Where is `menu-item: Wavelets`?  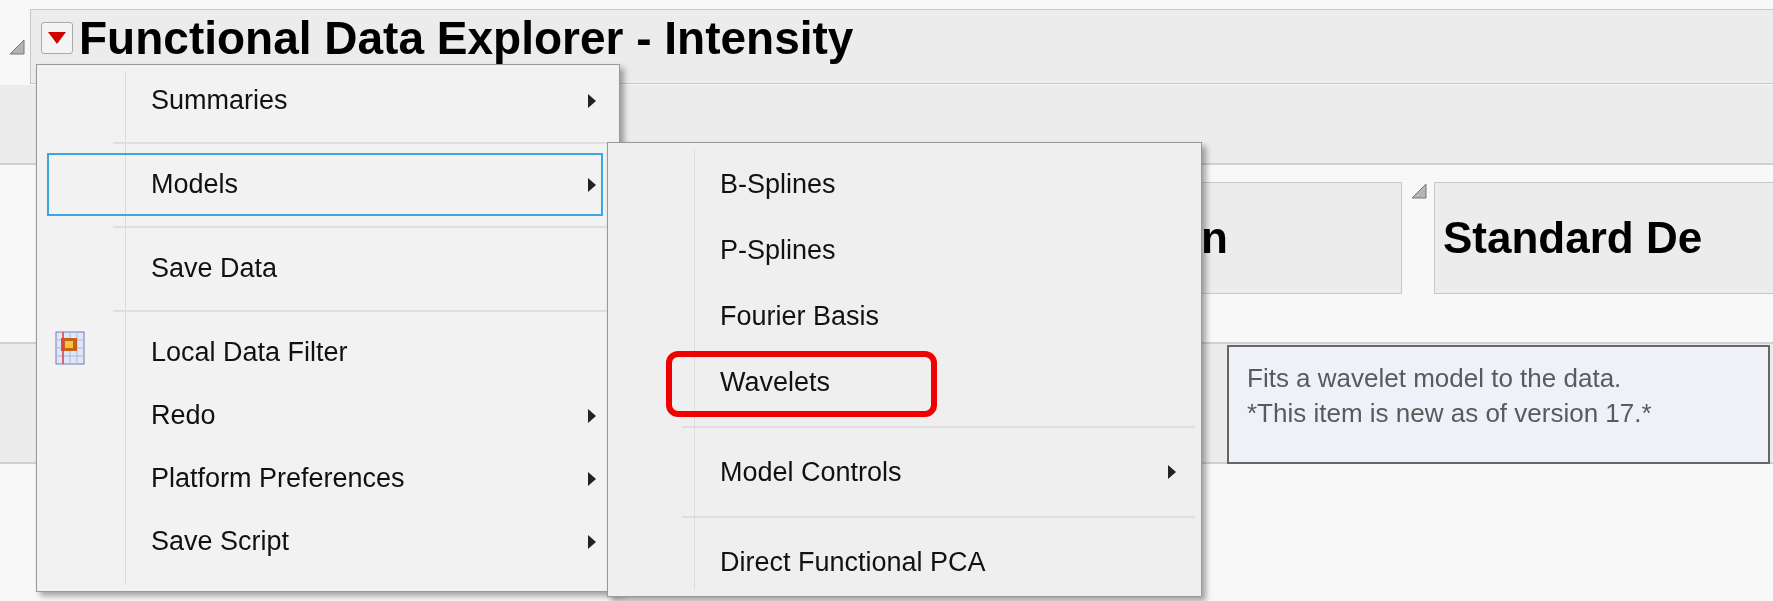
menu-item: Wavelets is located at coordinates (904, 382).